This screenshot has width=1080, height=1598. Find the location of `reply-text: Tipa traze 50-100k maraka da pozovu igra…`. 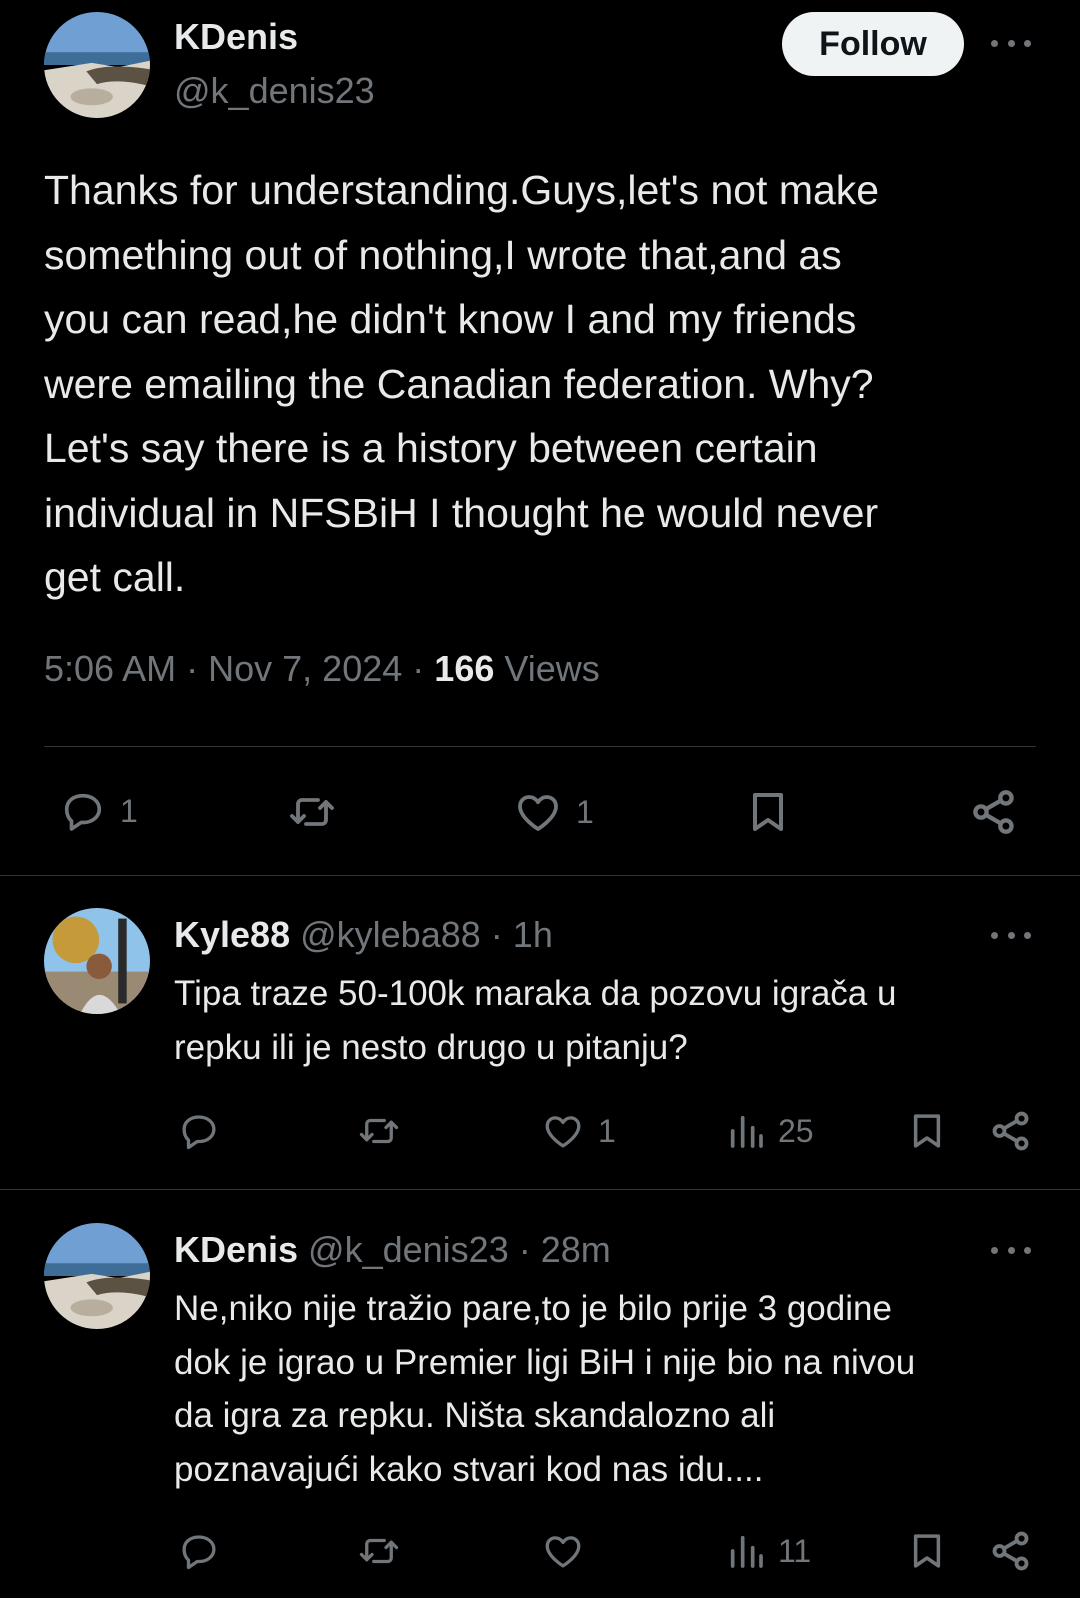

reply-text: Tipa traze 50-100k maraka da pozovu igra… is located at coordinates (535, 1020).